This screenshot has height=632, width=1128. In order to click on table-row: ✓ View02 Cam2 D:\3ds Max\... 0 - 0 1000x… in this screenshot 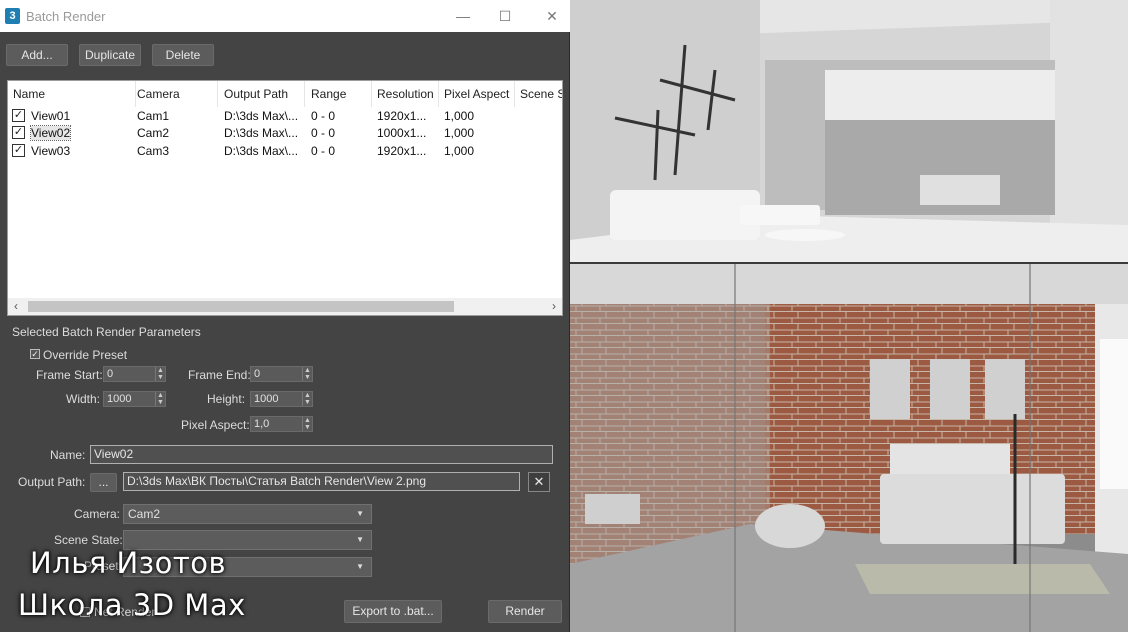, I will do `click(285, 133)`.